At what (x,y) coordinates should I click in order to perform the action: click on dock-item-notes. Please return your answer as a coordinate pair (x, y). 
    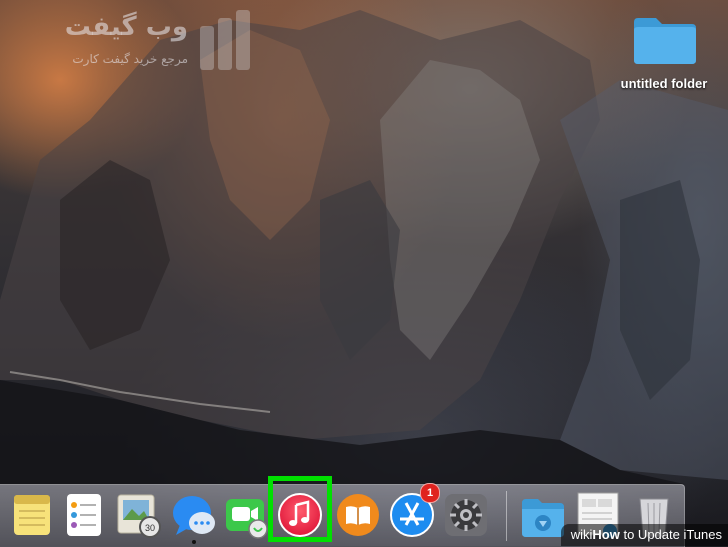
    Looking at the image, I should click on (32, 515).